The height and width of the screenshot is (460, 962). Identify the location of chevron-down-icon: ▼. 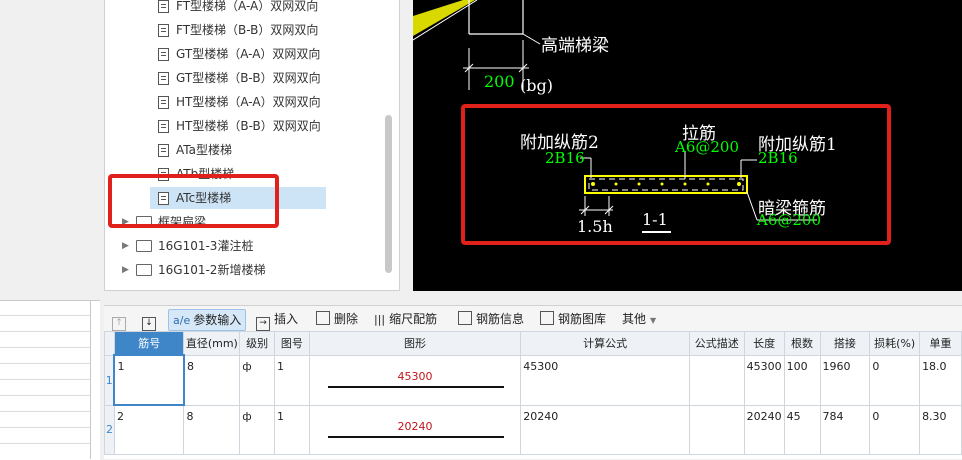
(653, 320).